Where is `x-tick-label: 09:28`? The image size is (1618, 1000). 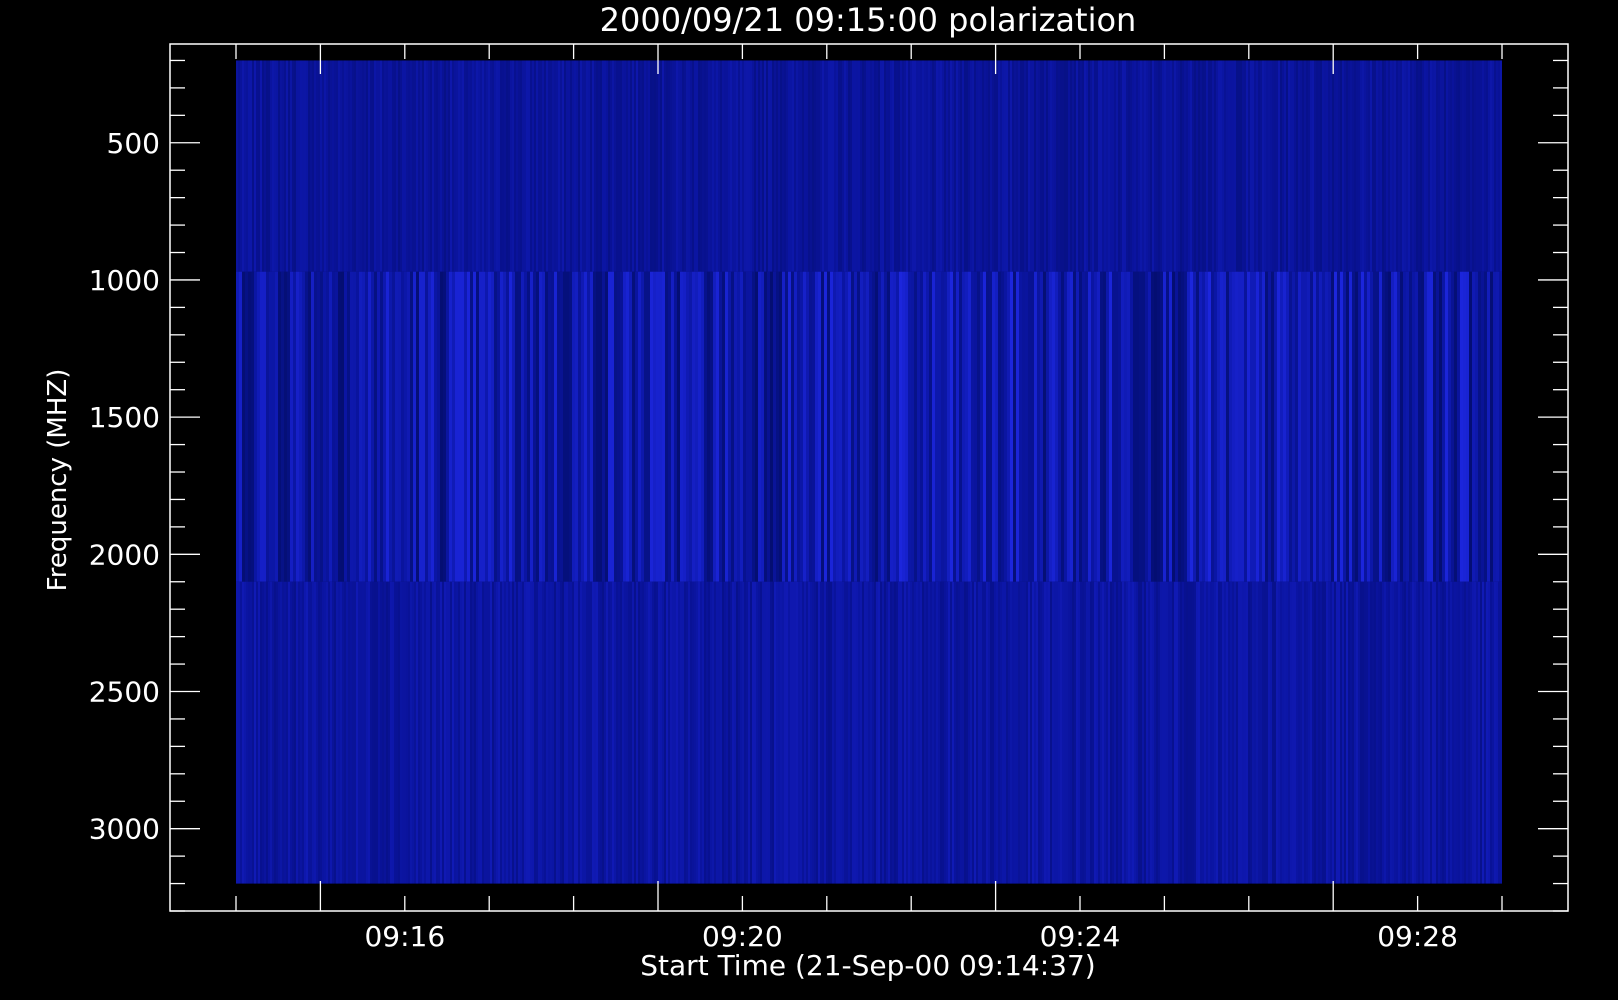 x-tick-label: 09:28 is located at coordinates (1417, 936).